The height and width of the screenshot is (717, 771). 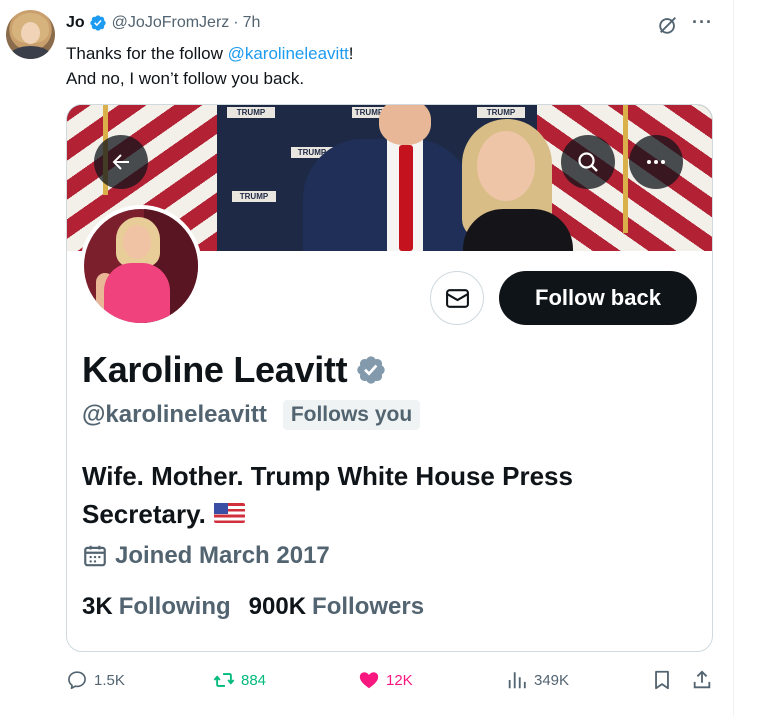 What do you see at coordinates (97, 607) in the screenshot?
I see `following-count: 3K` at bounding box center [97, 607].